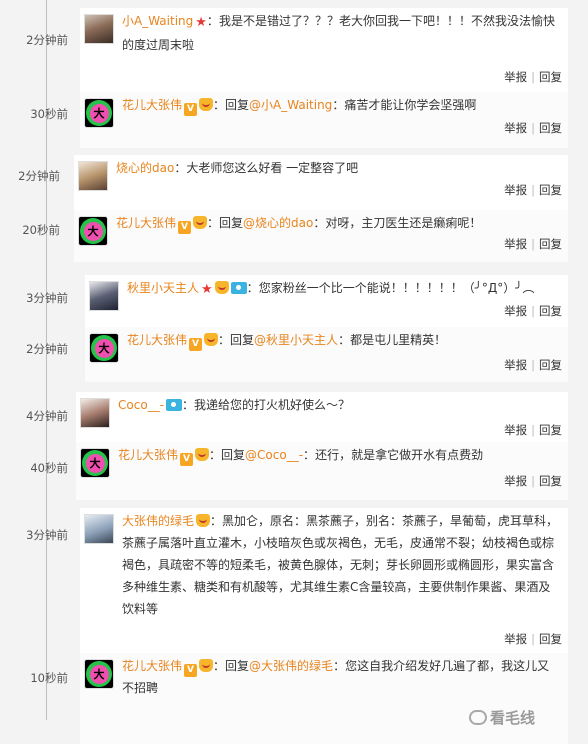  I want to click on comment-message: 花儿大张伟 V ：回复@秋里小天主人：都是屯儿里精英！, so click(343, 340).